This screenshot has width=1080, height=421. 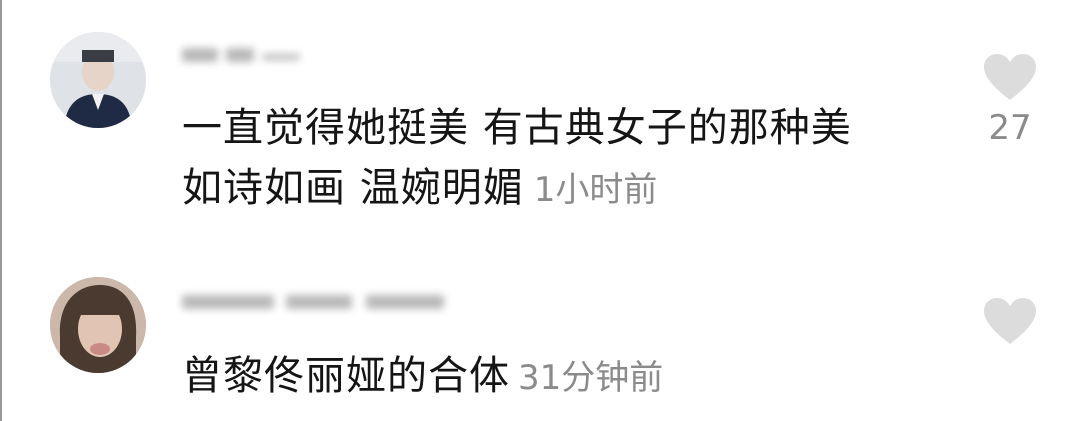 I want to click on comment-timestamp: 31分钟前, so click(x=591, y=378).